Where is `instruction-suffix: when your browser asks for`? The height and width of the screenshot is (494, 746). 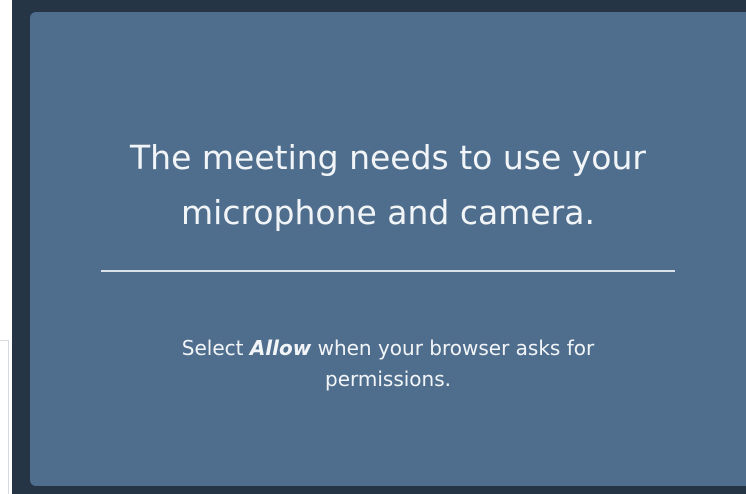
instruction-suffix: when your browser asks for is located at coordinates (456, 348).